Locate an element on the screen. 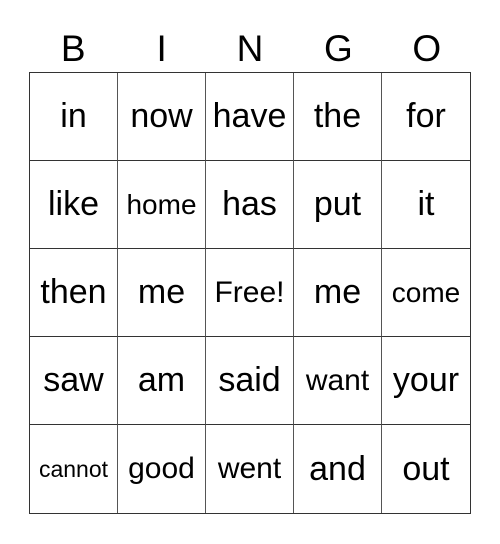 This screenshot has width=500, height=544. bingo-cell: like is located at coordinates (74, 205).